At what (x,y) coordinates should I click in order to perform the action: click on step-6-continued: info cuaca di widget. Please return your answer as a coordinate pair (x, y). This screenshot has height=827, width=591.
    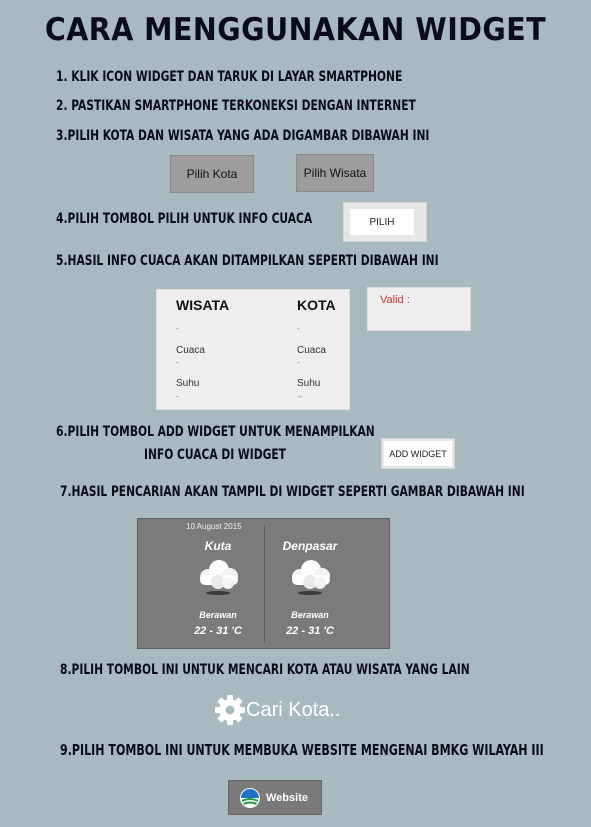
    Looking at the image, I should click on (215, 455).